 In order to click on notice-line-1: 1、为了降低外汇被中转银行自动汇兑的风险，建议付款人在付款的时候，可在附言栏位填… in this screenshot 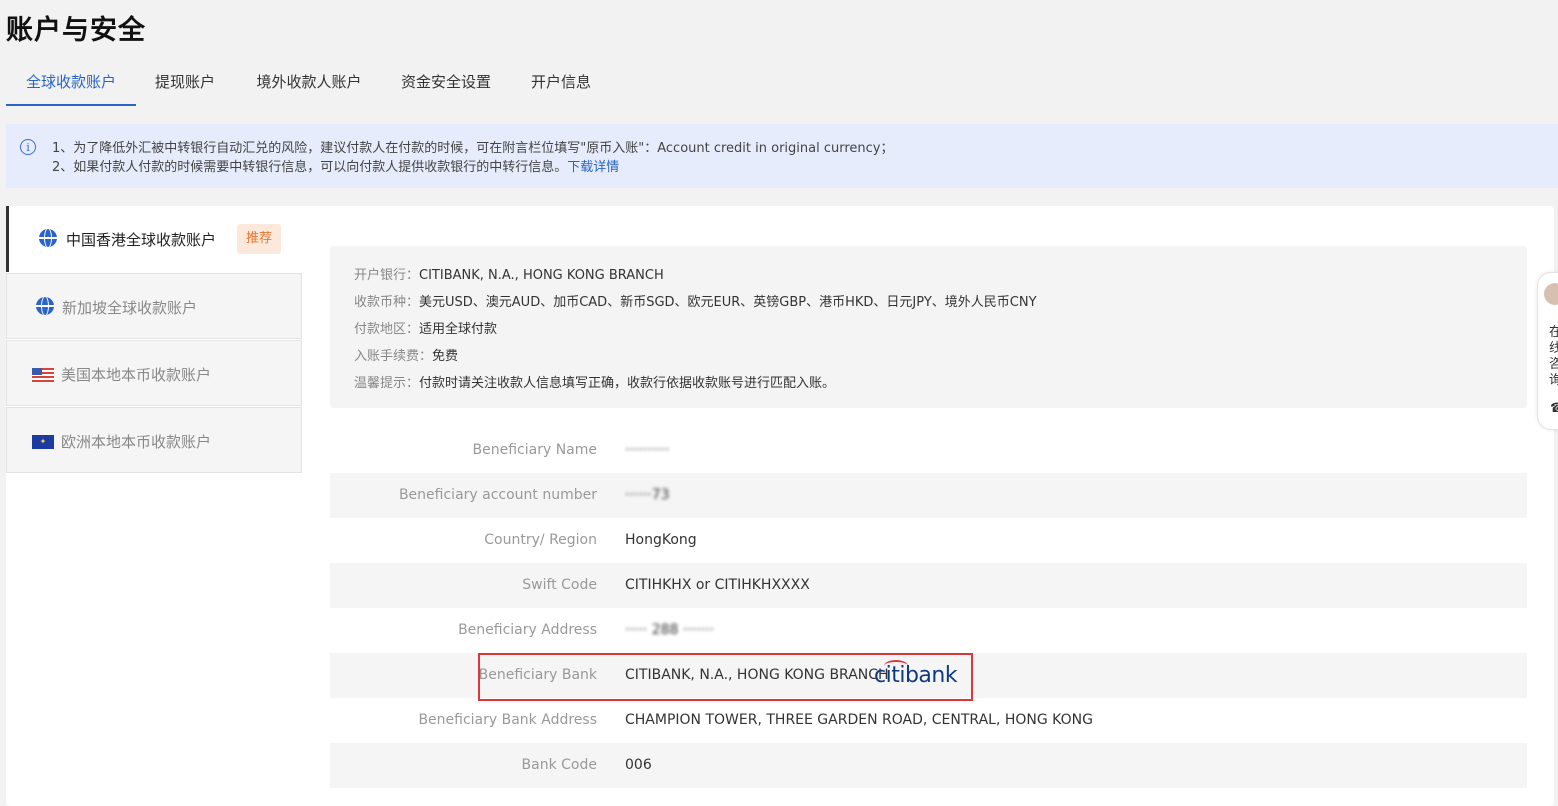, I will do `click(473, 148)`.